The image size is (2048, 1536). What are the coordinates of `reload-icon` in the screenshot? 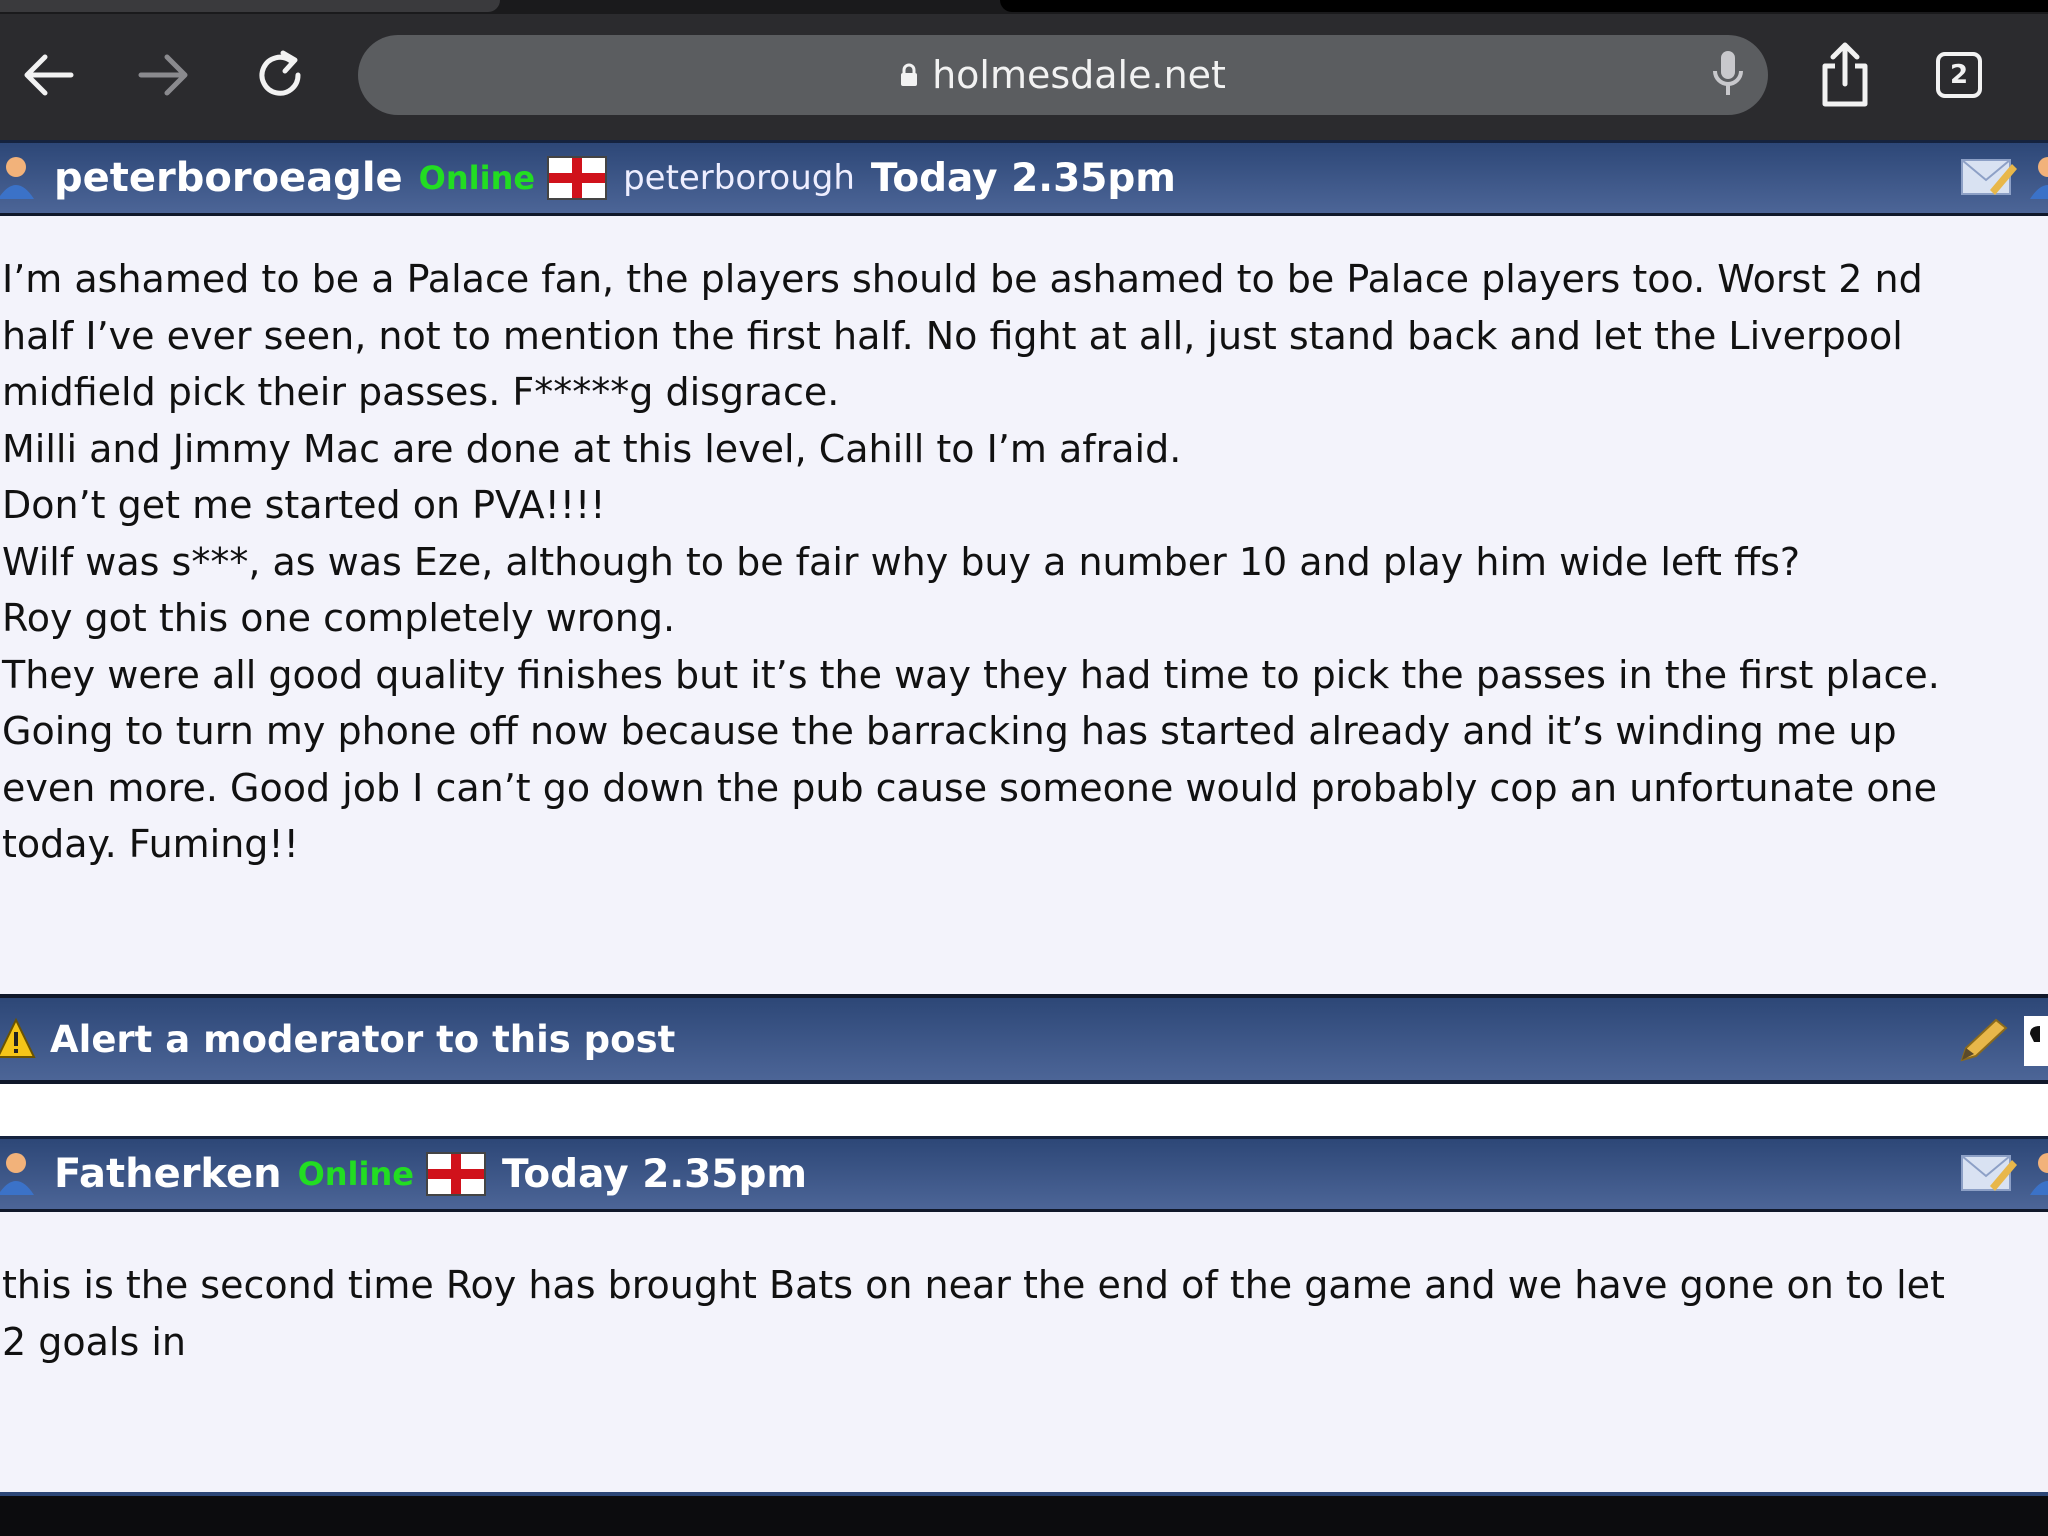 It's located at (280, 73).